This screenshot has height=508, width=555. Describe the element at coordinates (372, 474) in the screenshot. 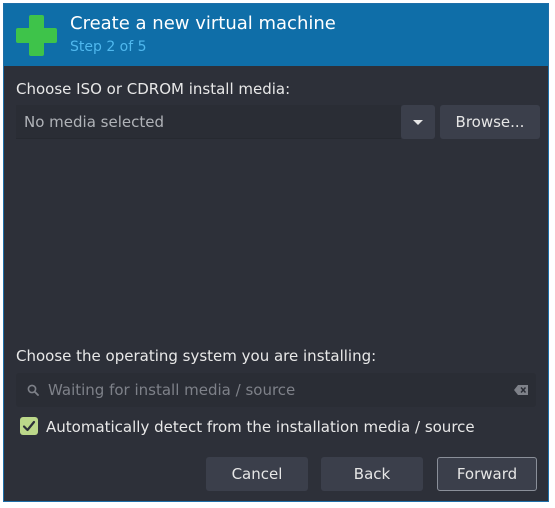

I see `back-button: Back` at that location.